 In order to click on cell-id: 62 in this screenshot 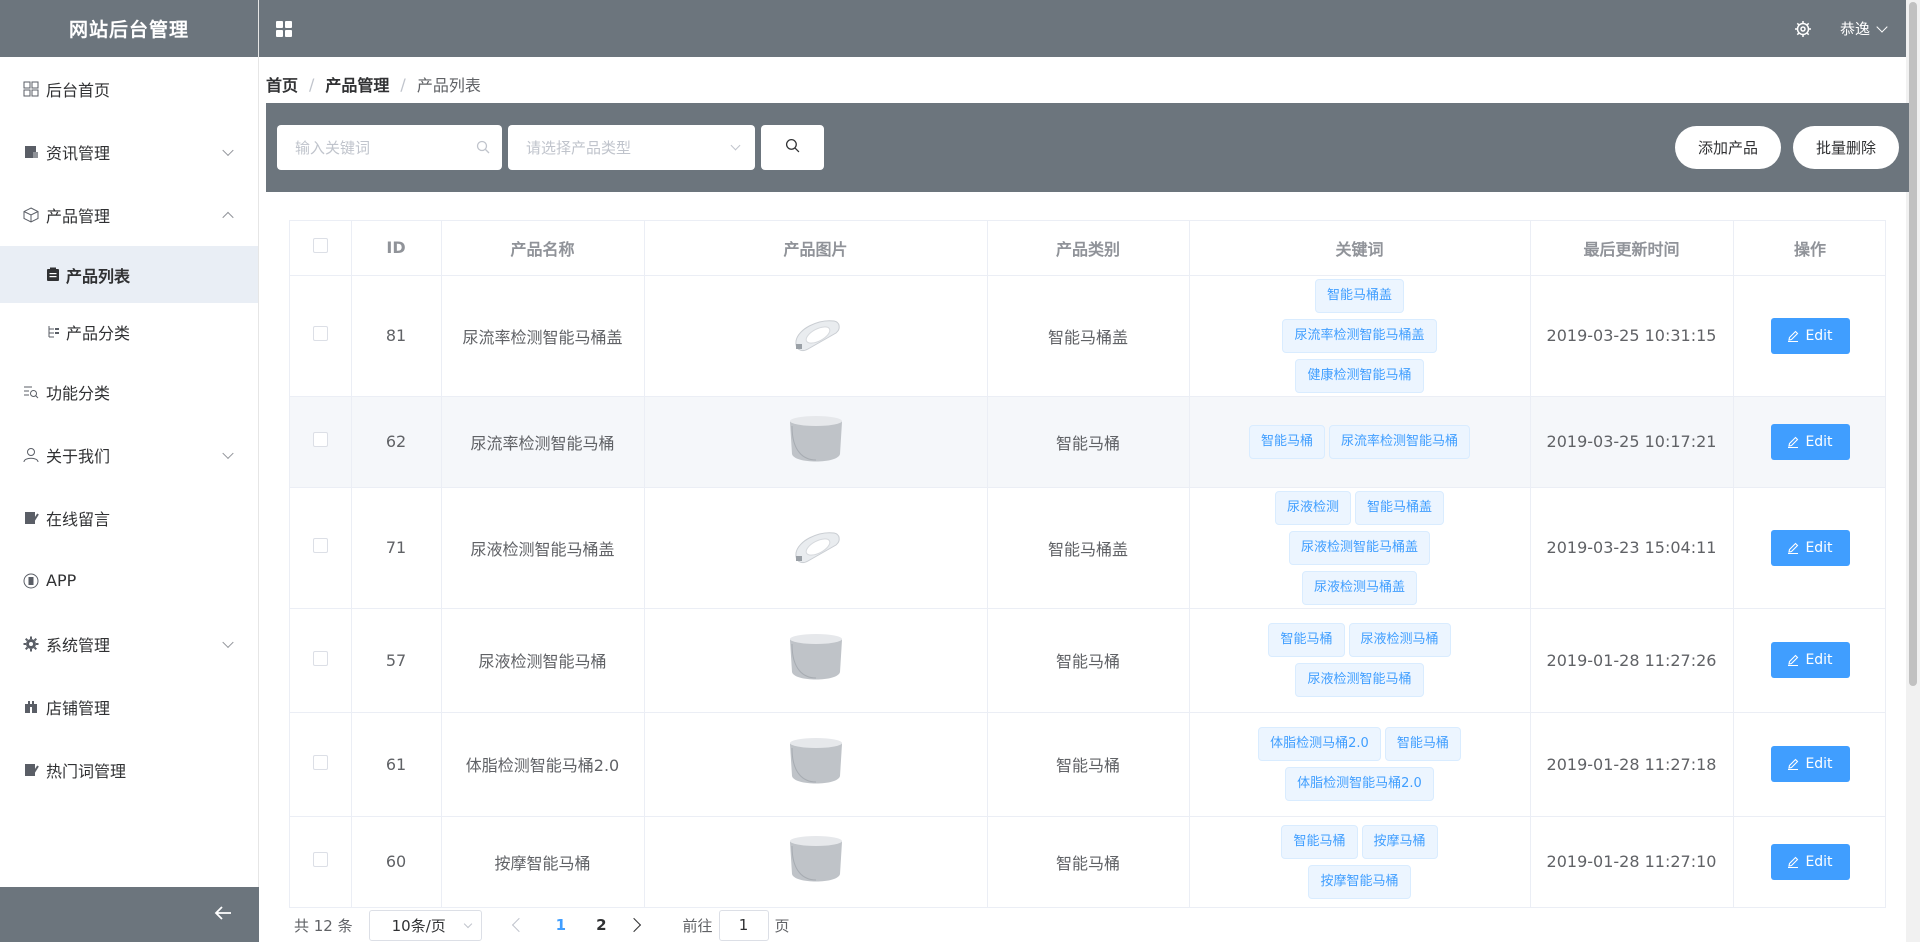, I will do `click(396, 442)`.